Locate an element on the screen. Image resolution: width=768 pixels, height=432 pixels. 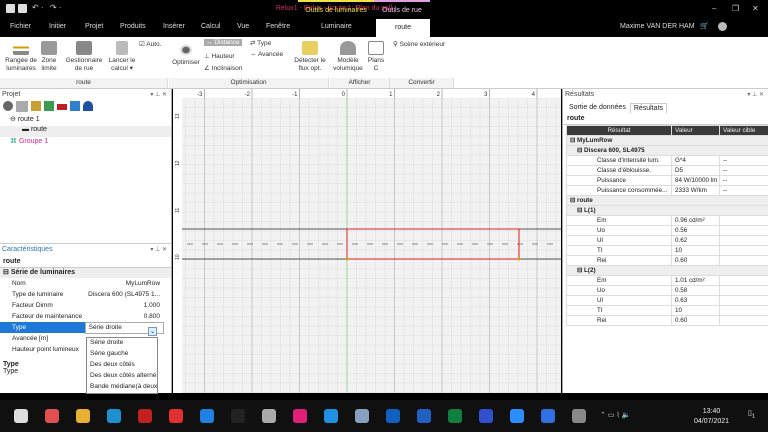
dropdown-arrow-icon: ⌄ is located at coordinates (152, 331).